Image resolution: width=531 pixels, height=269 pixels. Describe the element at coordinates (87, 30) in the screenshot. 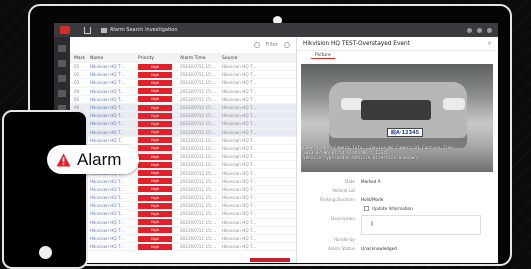

I see `home-icon` at that location.